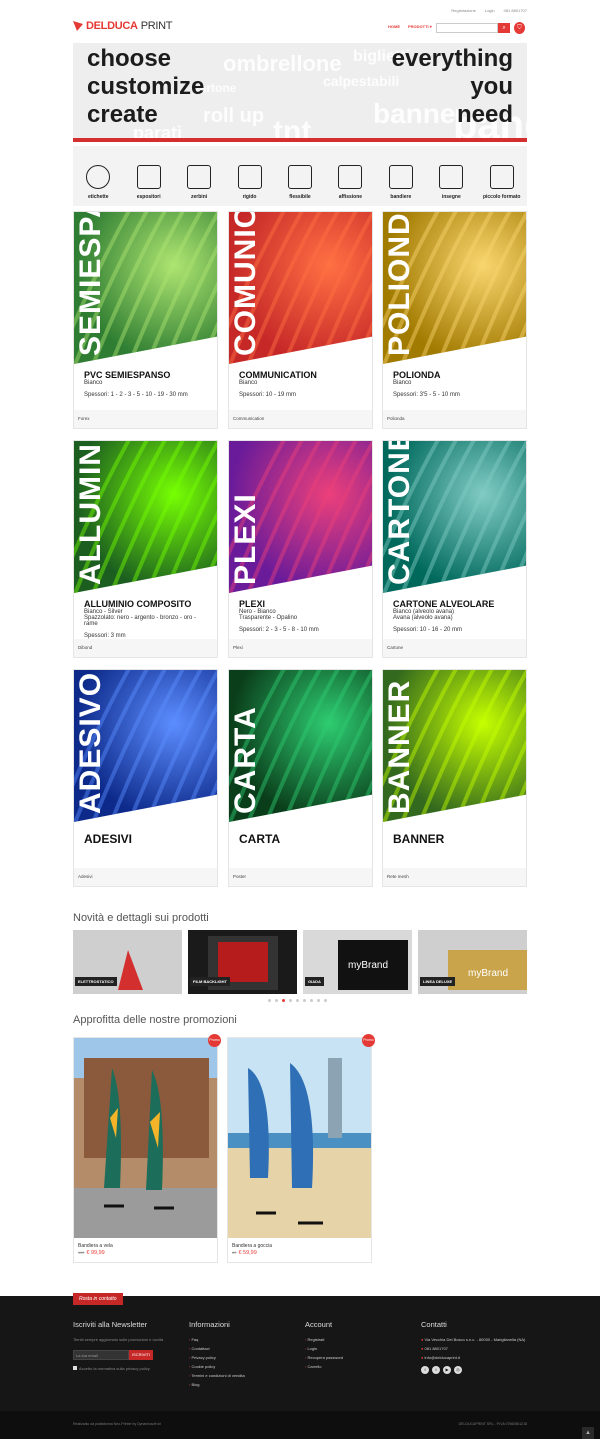 The width and height of the screenshot is (600, 1439). Describe the element at coordinates (145, 746) in the screenshot. I see `product-image: ADESIVO` at that location.